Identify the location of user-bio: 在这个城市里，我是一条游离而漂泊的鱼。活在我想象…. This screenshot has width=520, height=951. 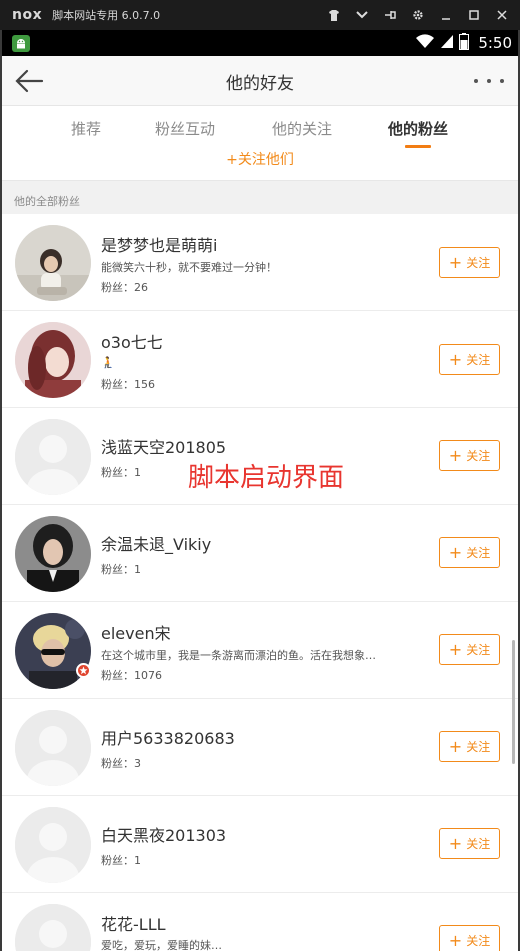
(238, 655).